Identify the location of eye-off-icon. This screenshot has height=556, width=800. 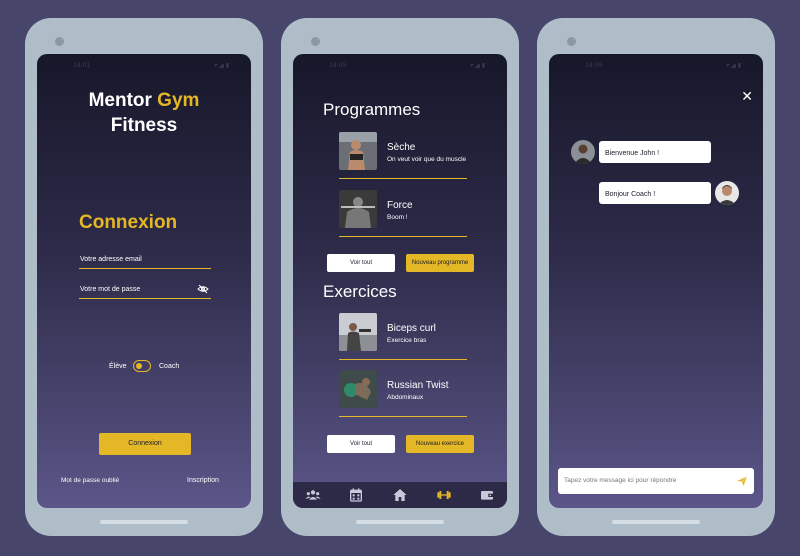
(203, 289).